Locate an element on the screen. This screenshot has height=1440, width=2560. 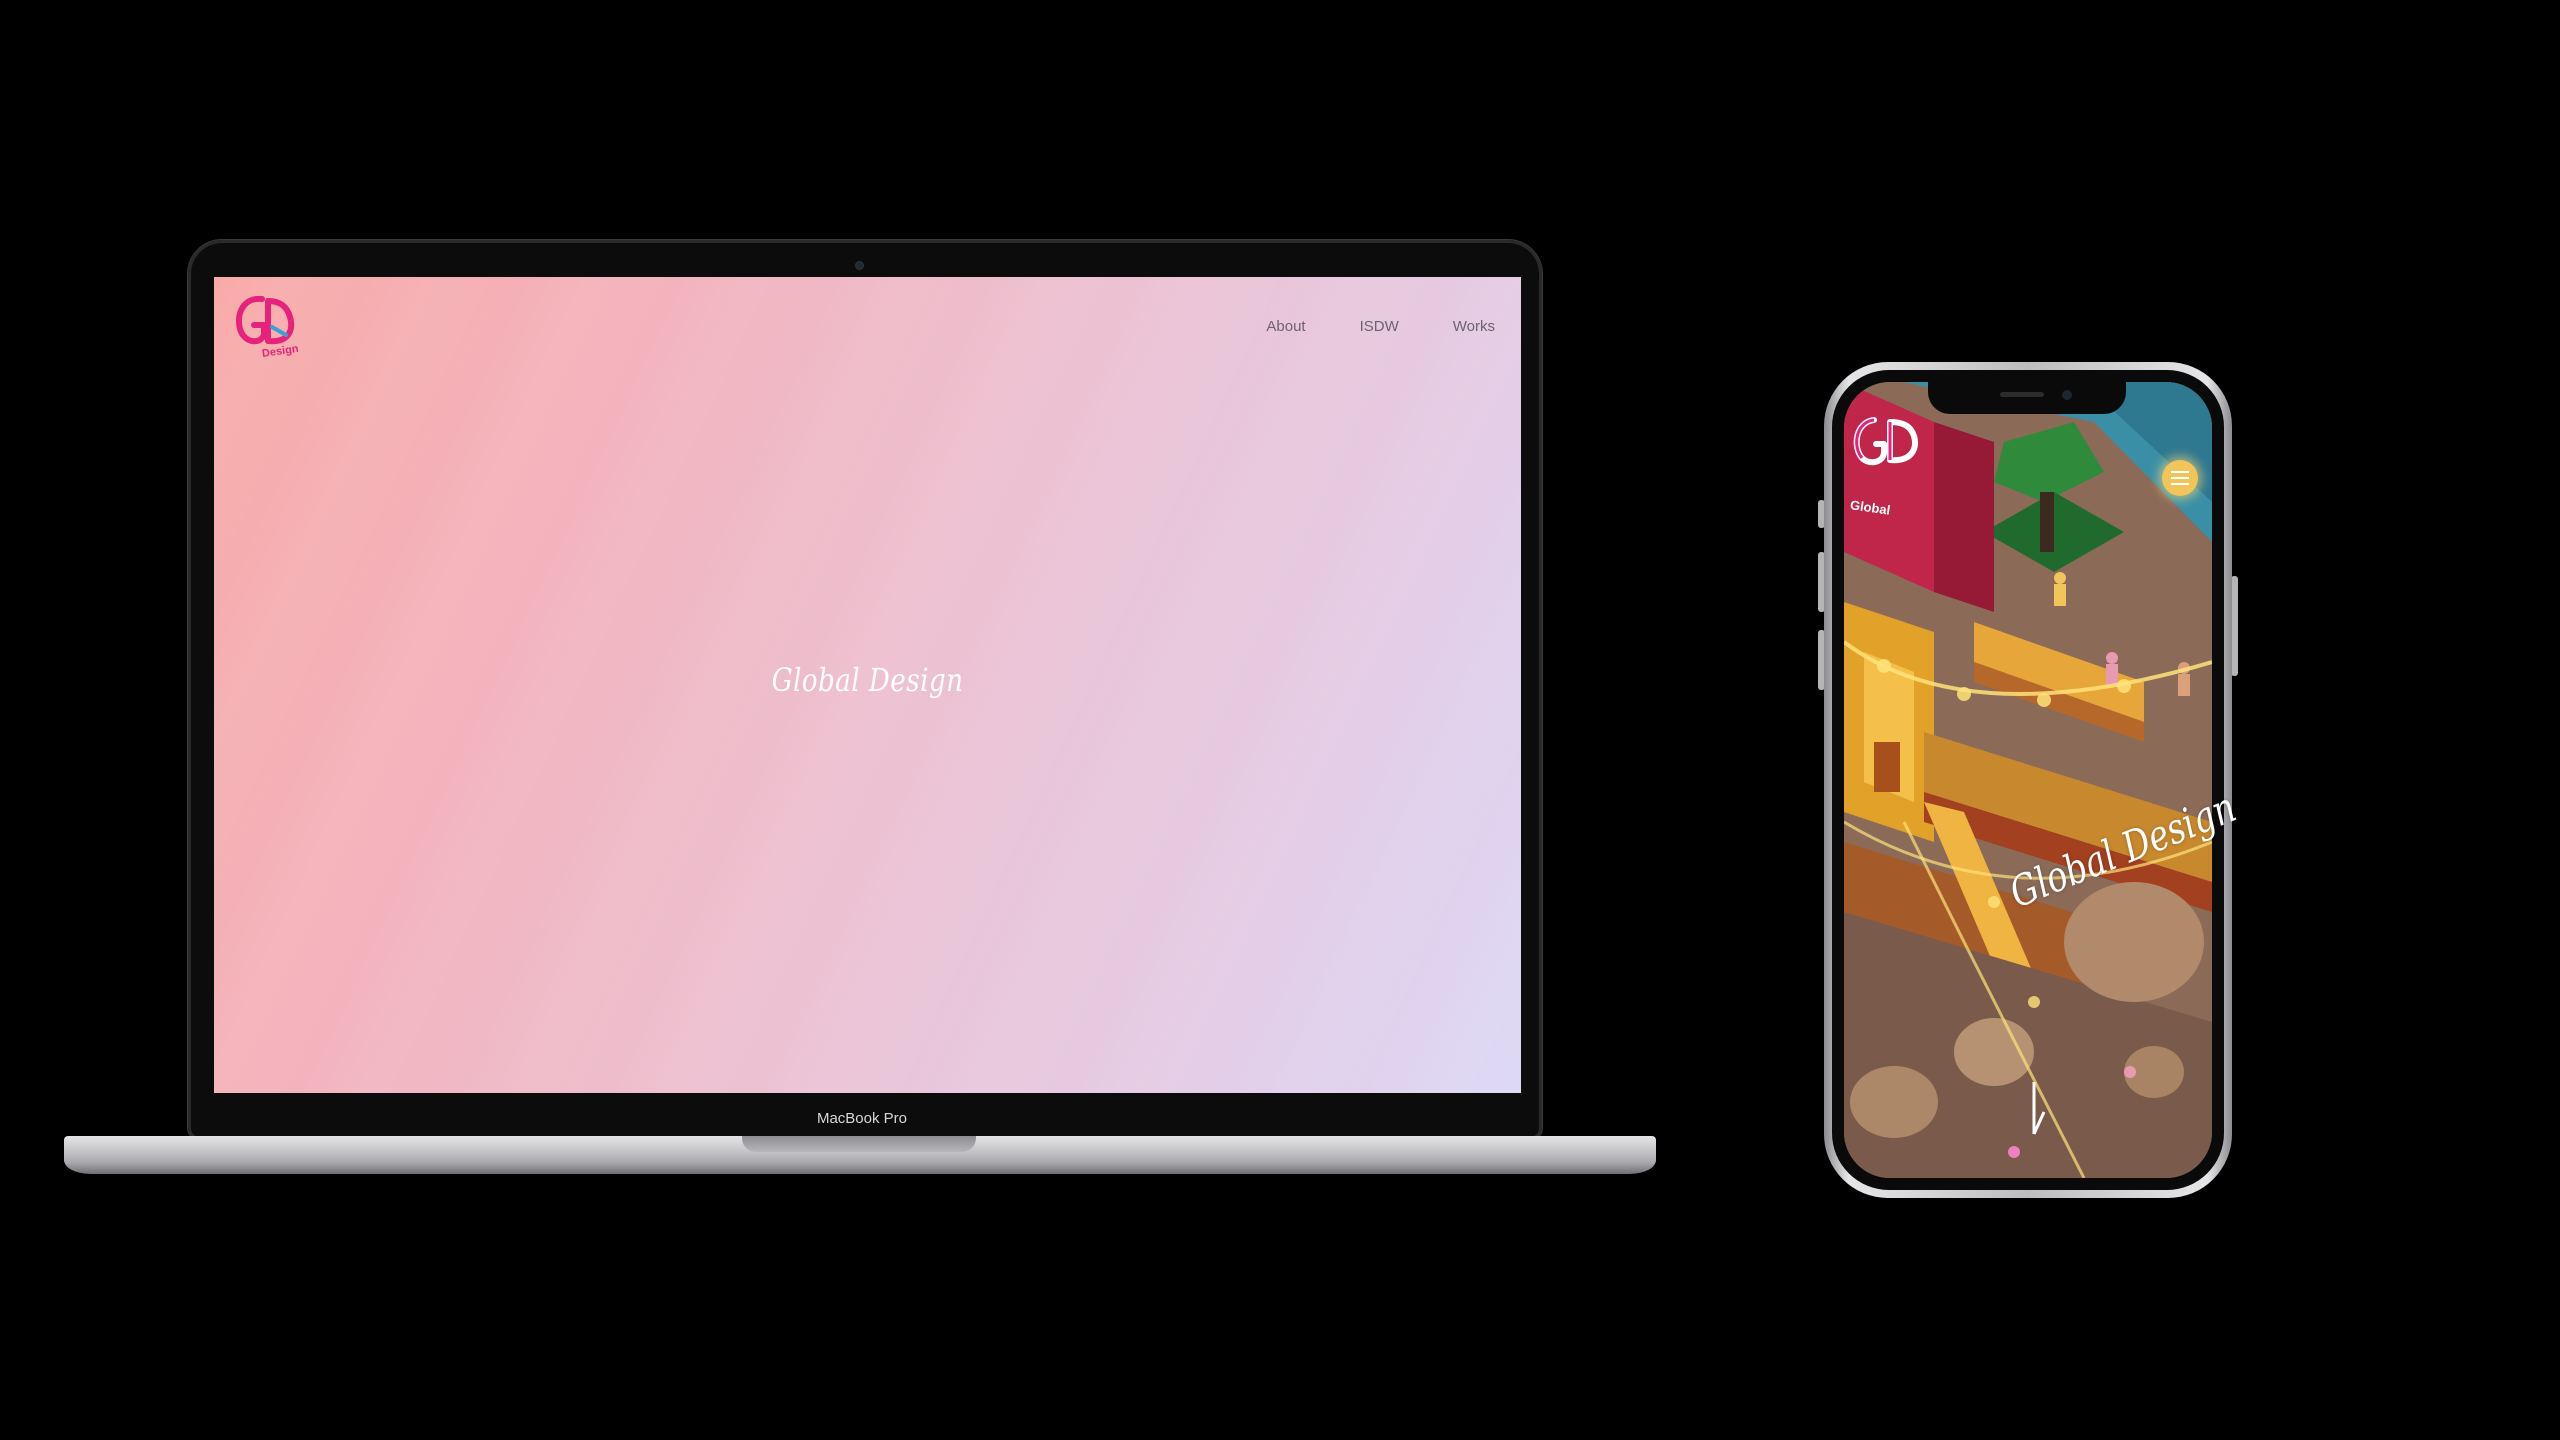
phone-power-button is located at coordinates (2234, 626).